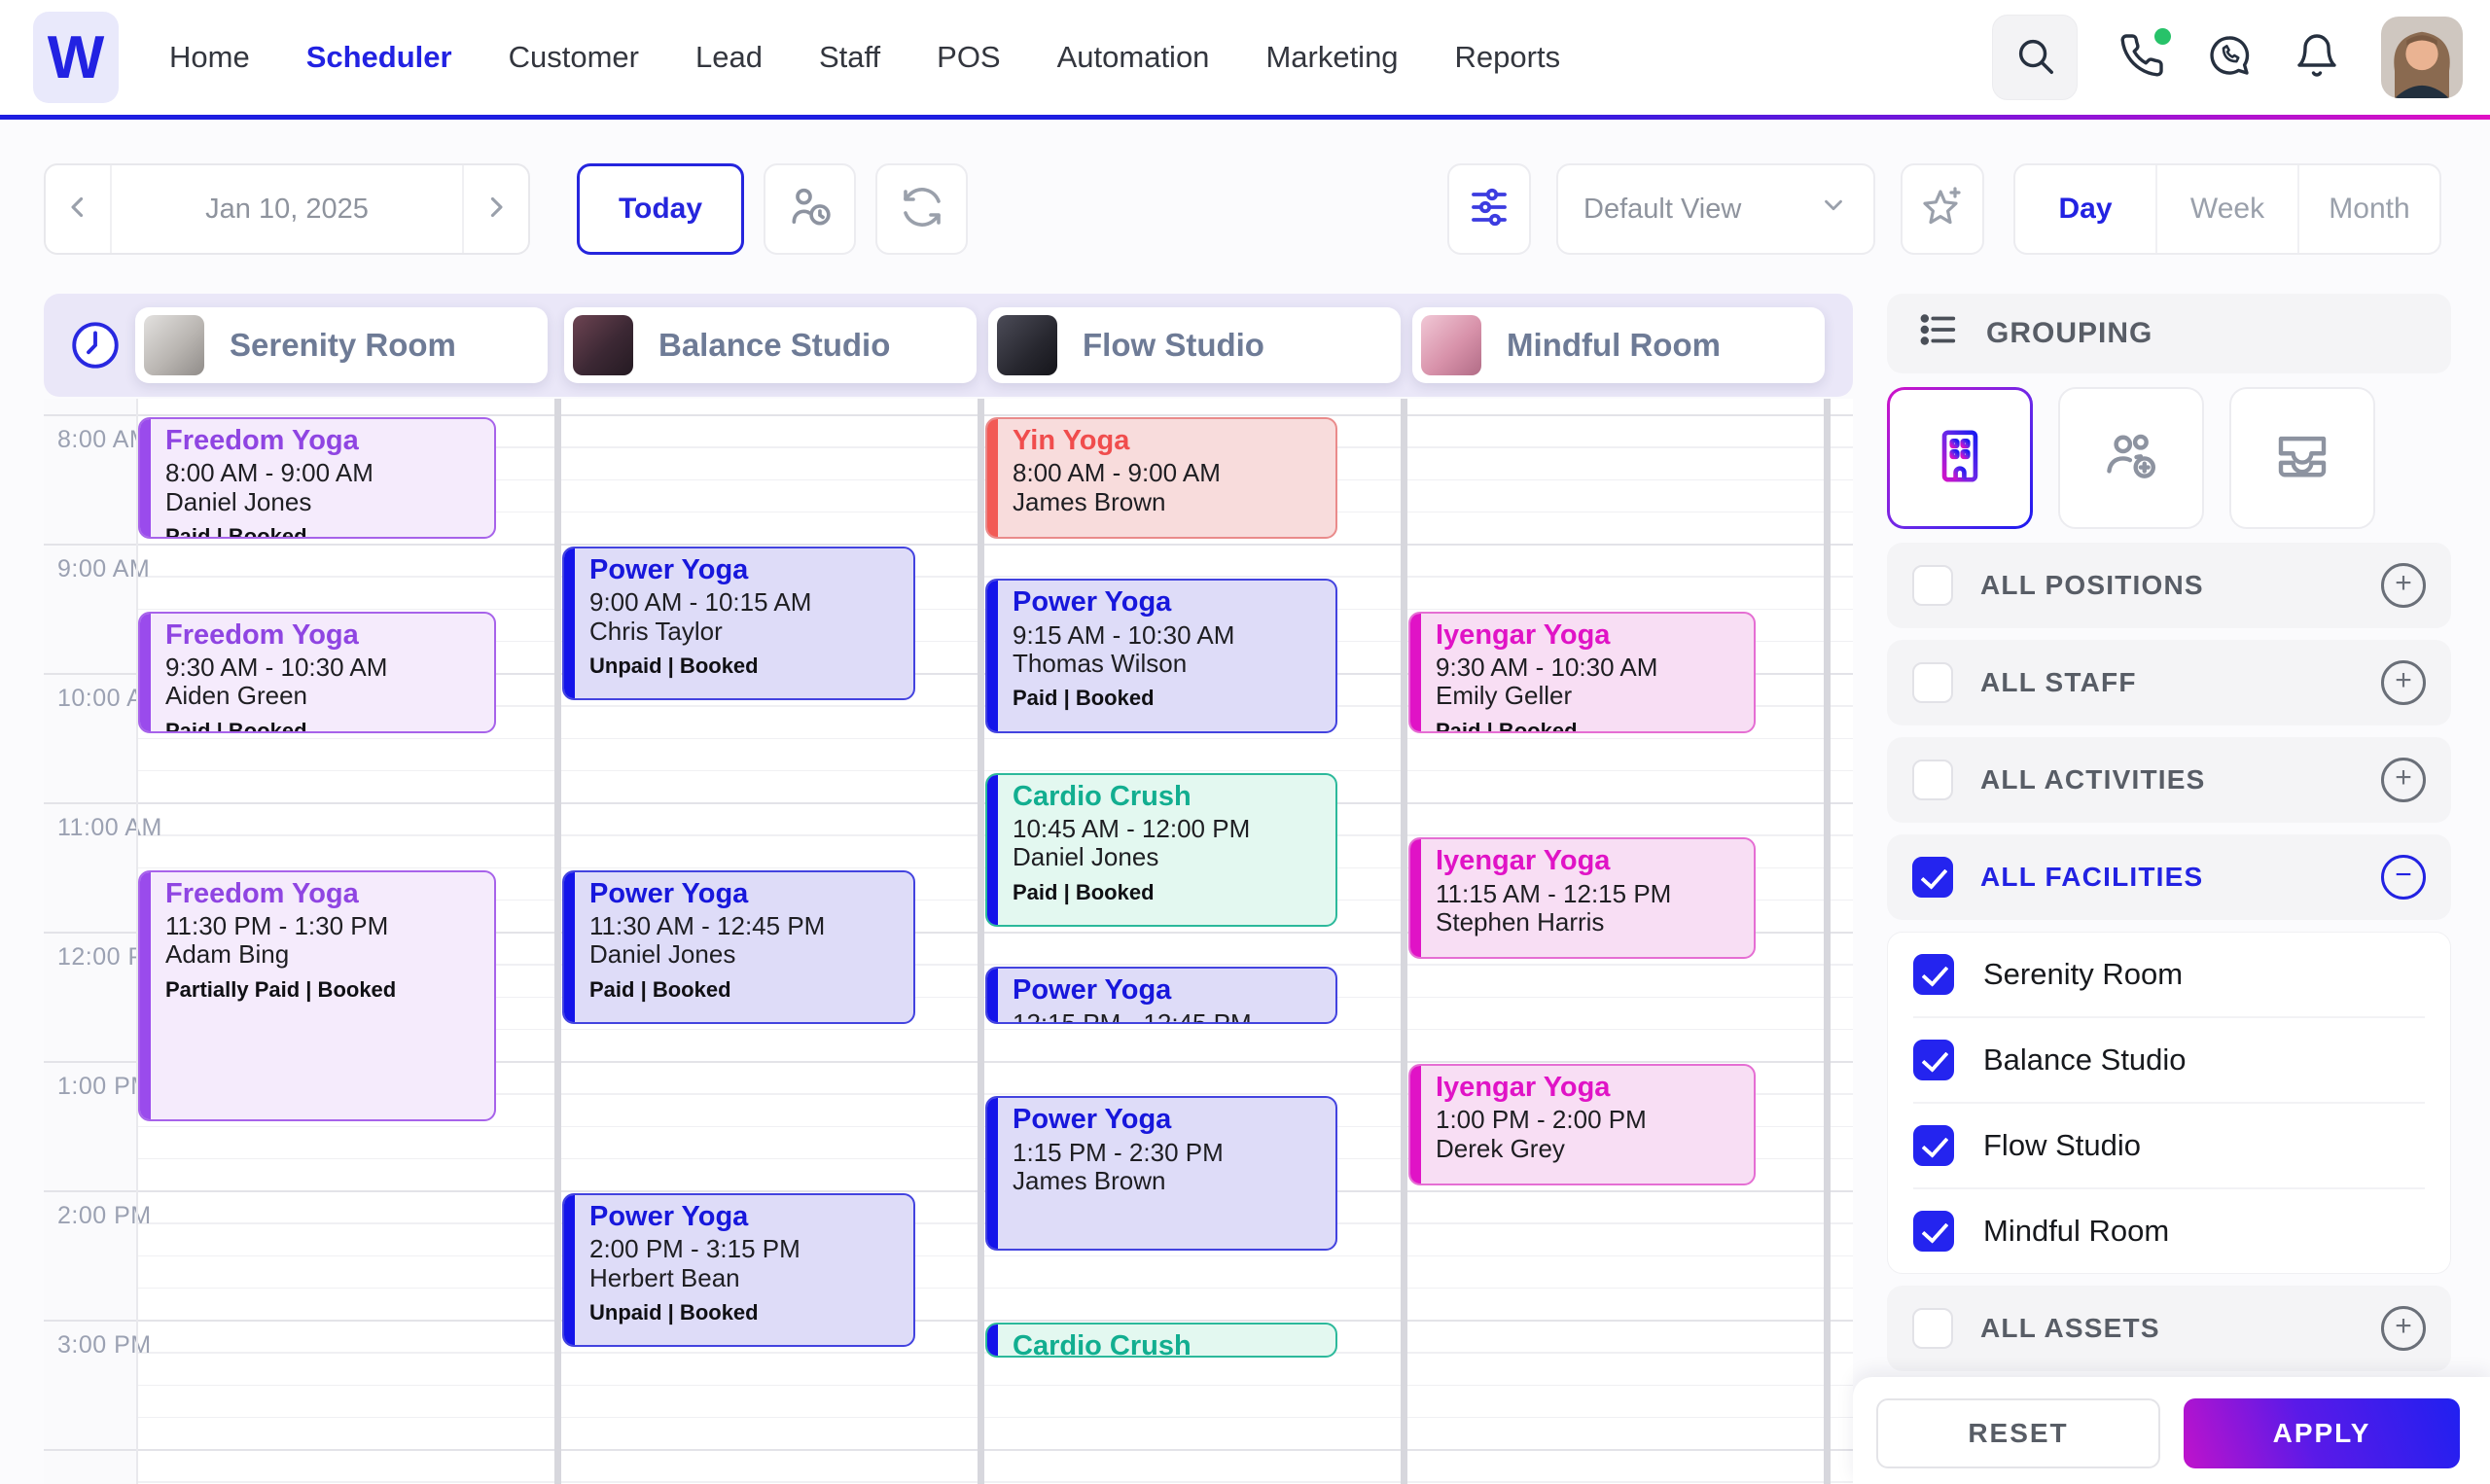 The height and width of the screenshot is (1484, 2490). What do you see at coordinates (2302, 458) in the screenshot?
I see `grouping-tab-trays` at bounding box center [2302, 458].